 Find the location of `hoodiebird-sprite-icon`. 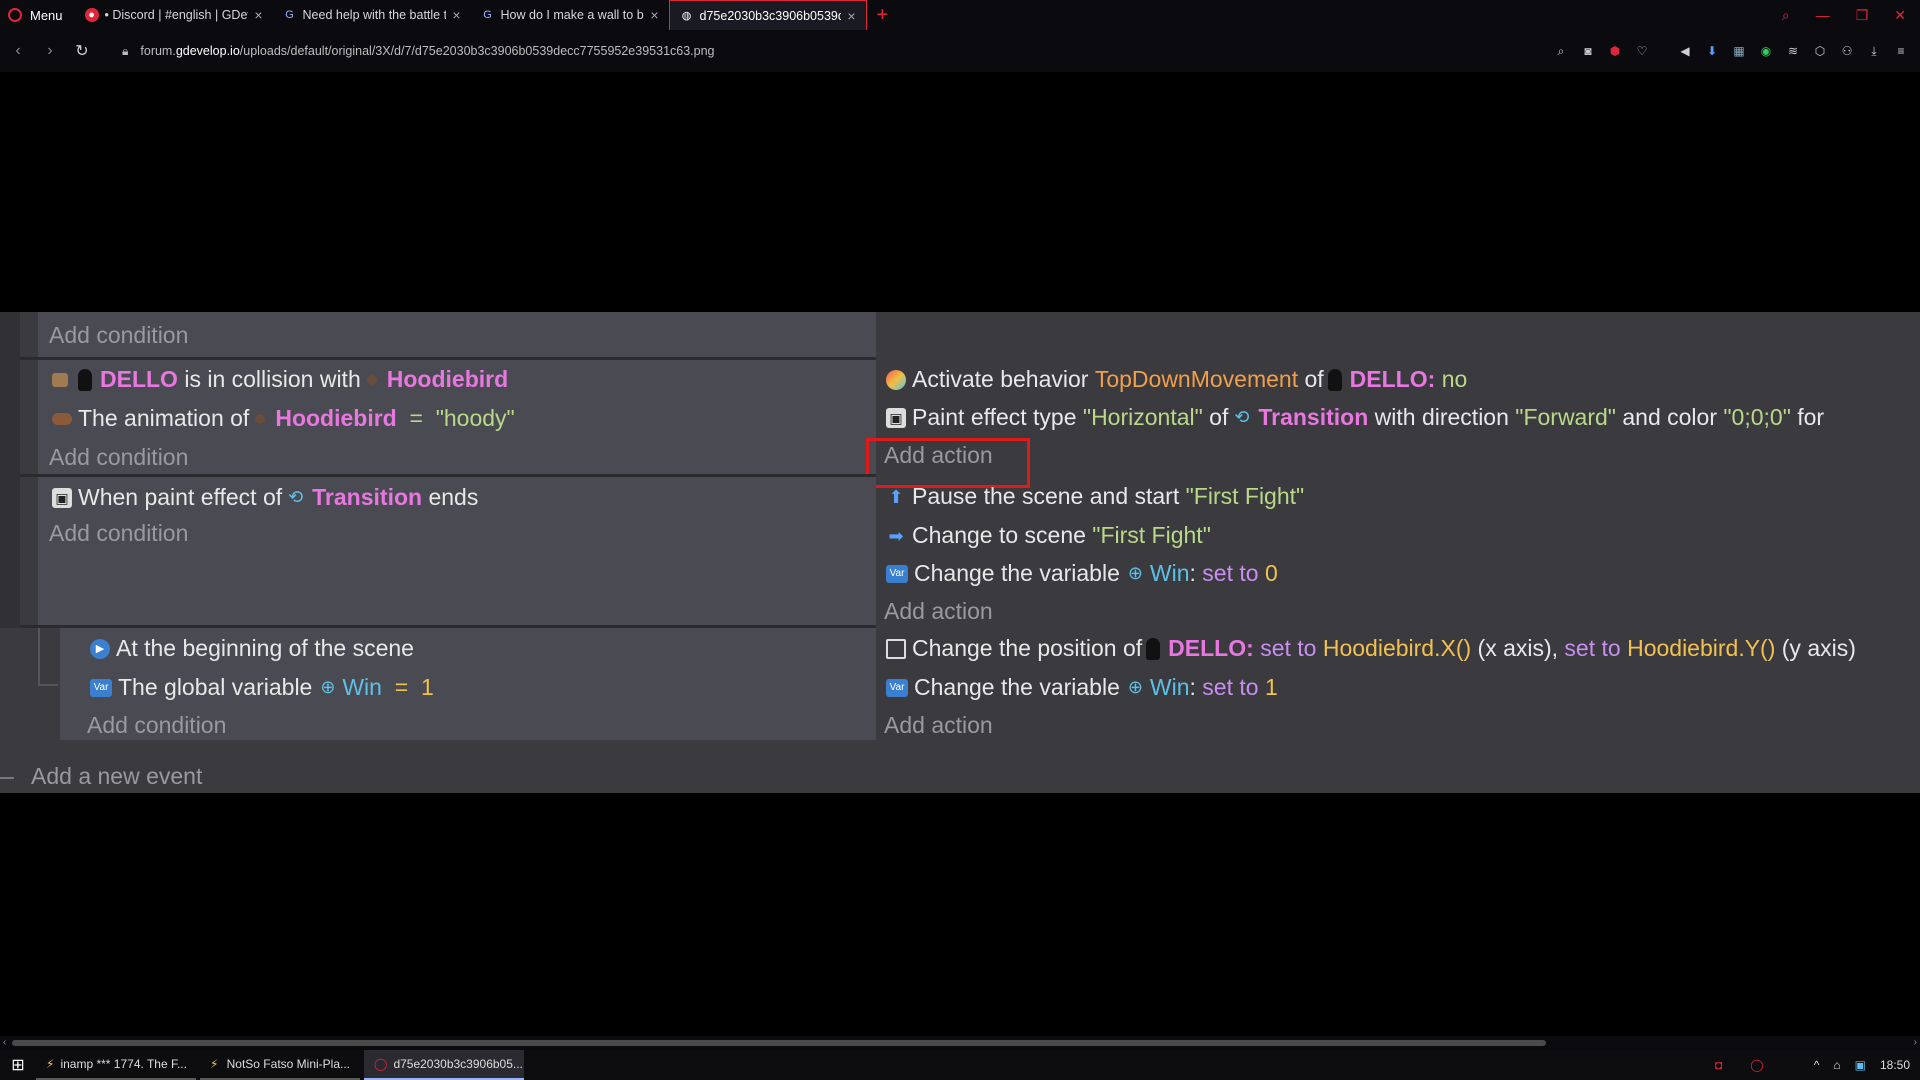

hoodiebird-sprite-icon is located at coordinates (371, 379).